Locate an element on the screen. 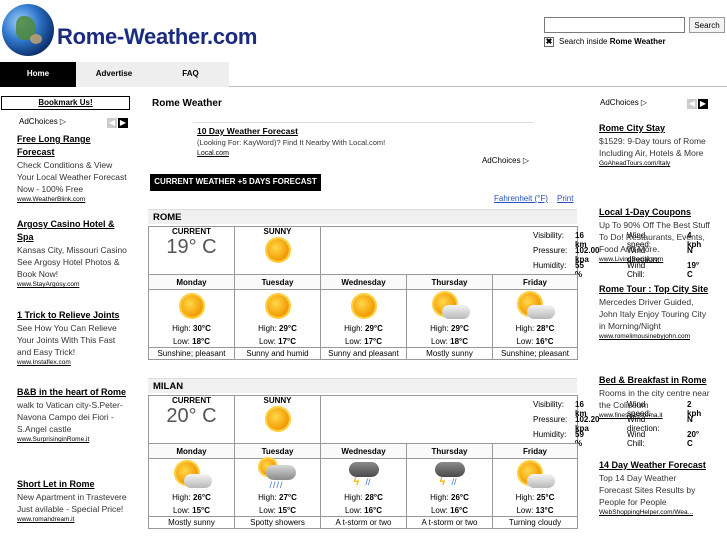 The image size is (727, 545). city-header: MILAN is located at coordinates (362, 385).